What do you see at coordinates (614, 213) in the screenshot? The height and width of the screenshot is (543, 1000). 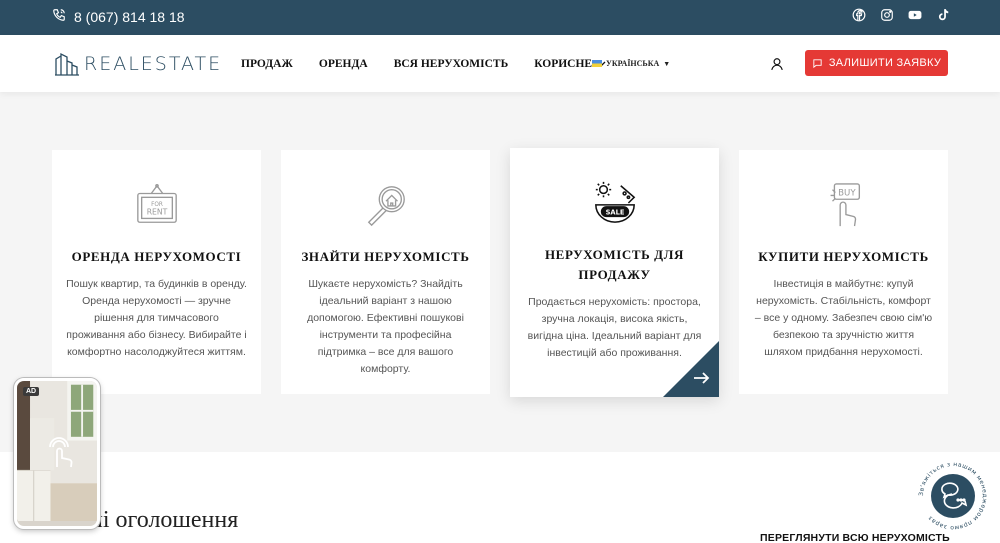 I see `svg-text: SALE` at bounding box center [614, 213].